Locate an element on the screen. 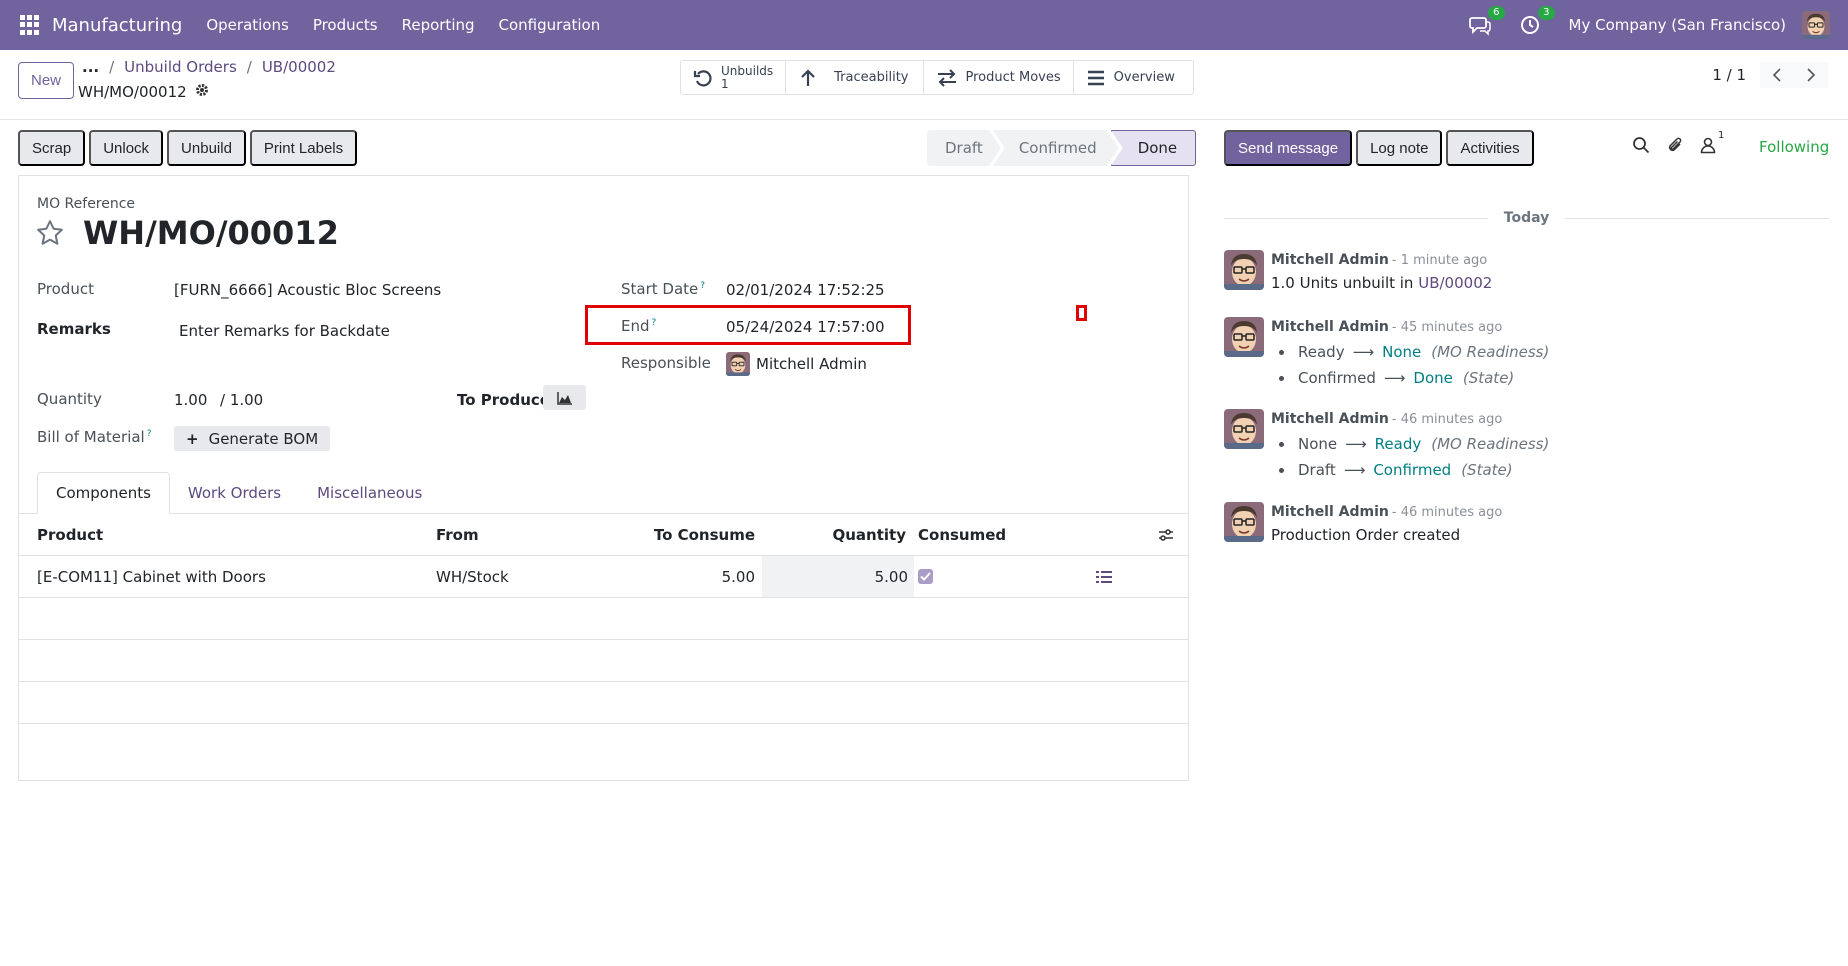  bom-help-icon: ? is located at coordinates (149, 434).